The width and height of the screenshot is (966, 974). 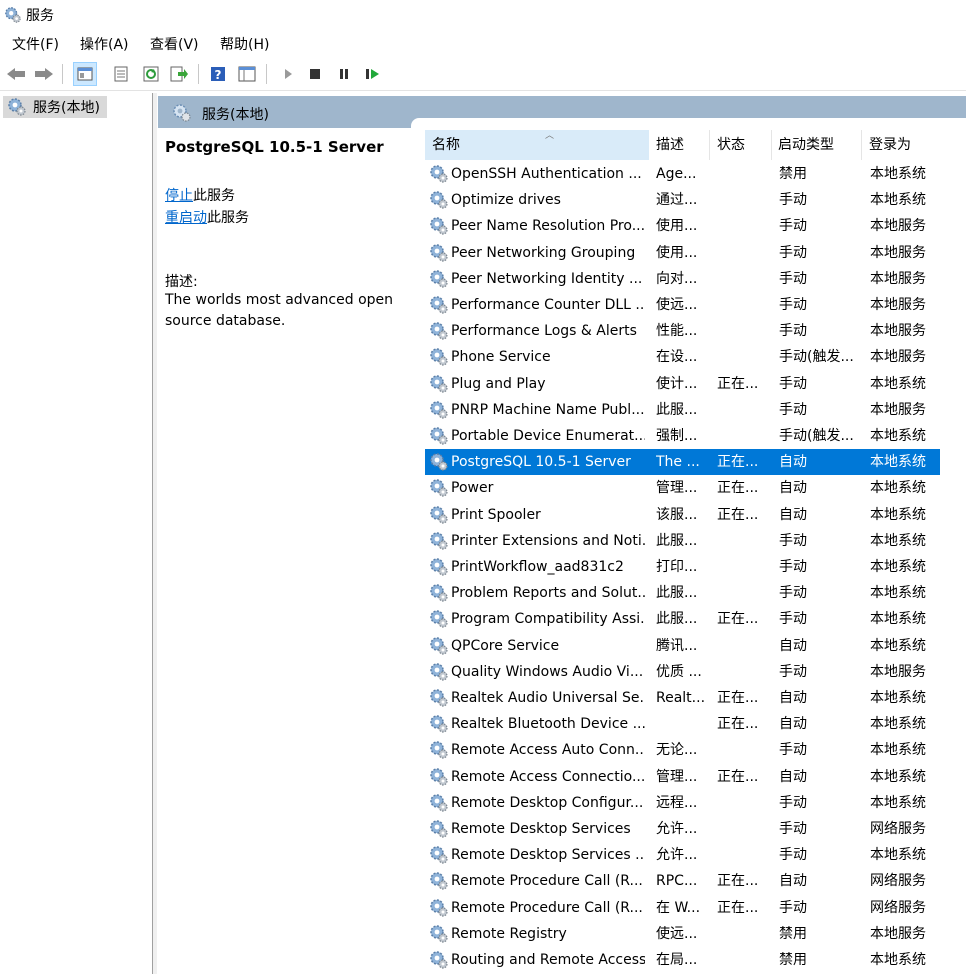 What do you see at coordinates (682, 305) in the screenshot?
I see `service-row: Performance Counter DLL ... 使远... 手动 本地服务` at bounding box center [682, 305].